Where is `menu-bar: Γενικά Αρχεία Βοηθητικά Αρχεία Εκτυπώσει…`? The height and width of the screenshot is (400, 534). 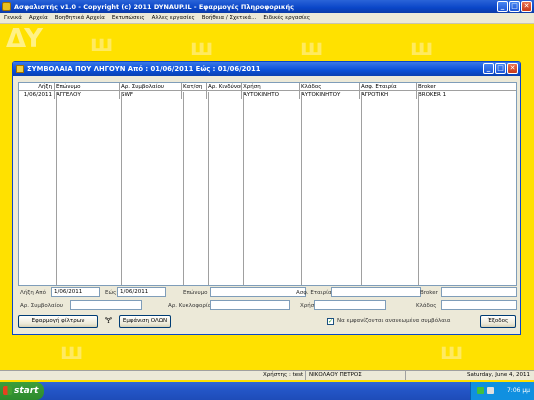 menu-bar: Γενικά Αρχεία Βοηθητικά Αρχεία Εκτυπώσει… is located at coordinates (267, 18).